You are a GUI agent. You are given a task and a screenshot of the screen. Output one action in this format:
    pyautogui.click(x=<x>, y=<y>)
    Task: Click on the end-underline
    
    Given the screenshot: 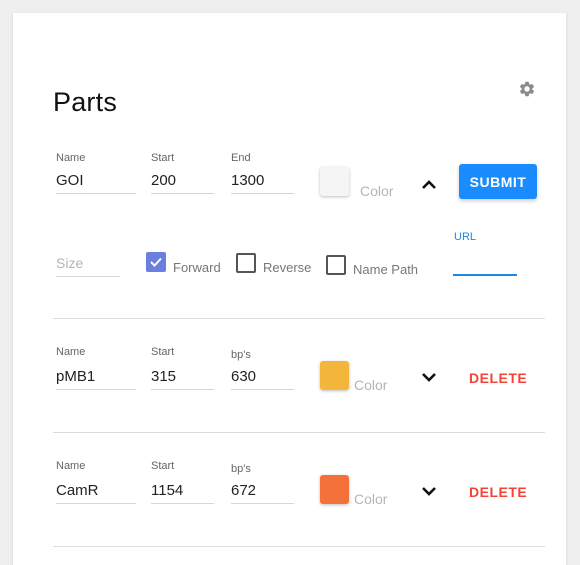 What is the action you would take?
    pyautogui.click(x=262, y=193)
    